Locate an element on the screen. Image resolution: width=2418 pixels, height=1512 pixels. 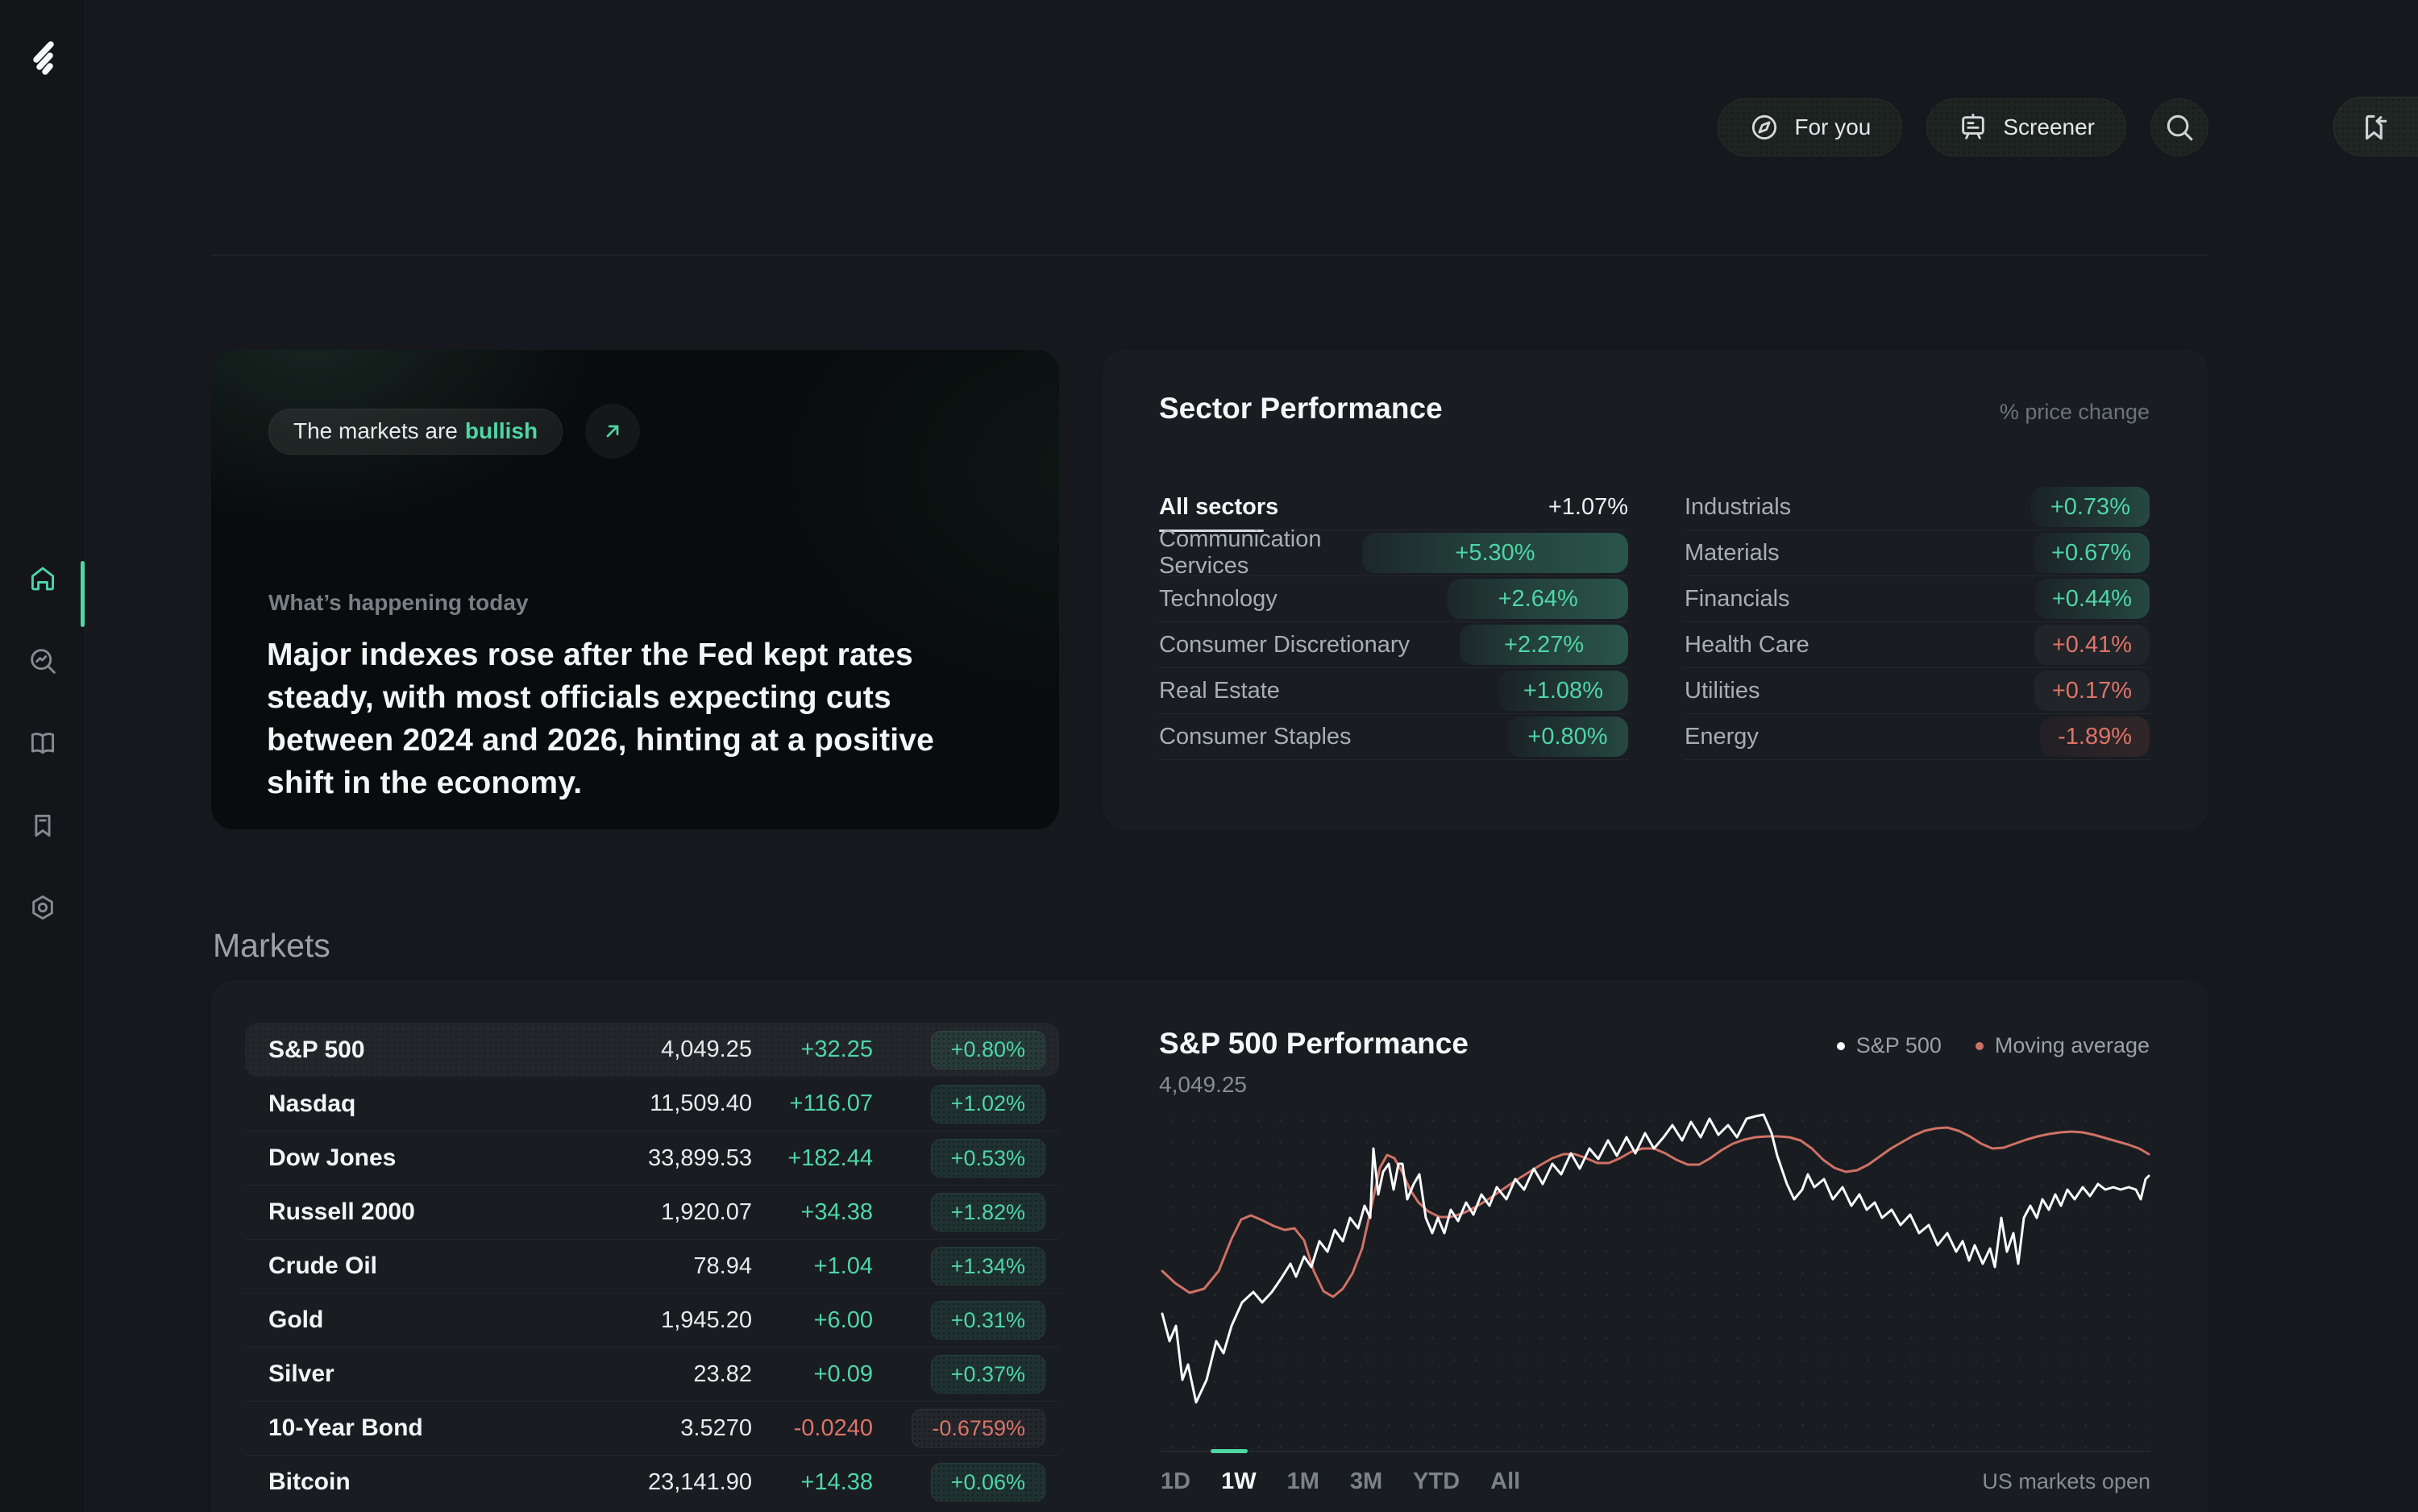
market-name: Gold is located at coordinates (296, 1319).